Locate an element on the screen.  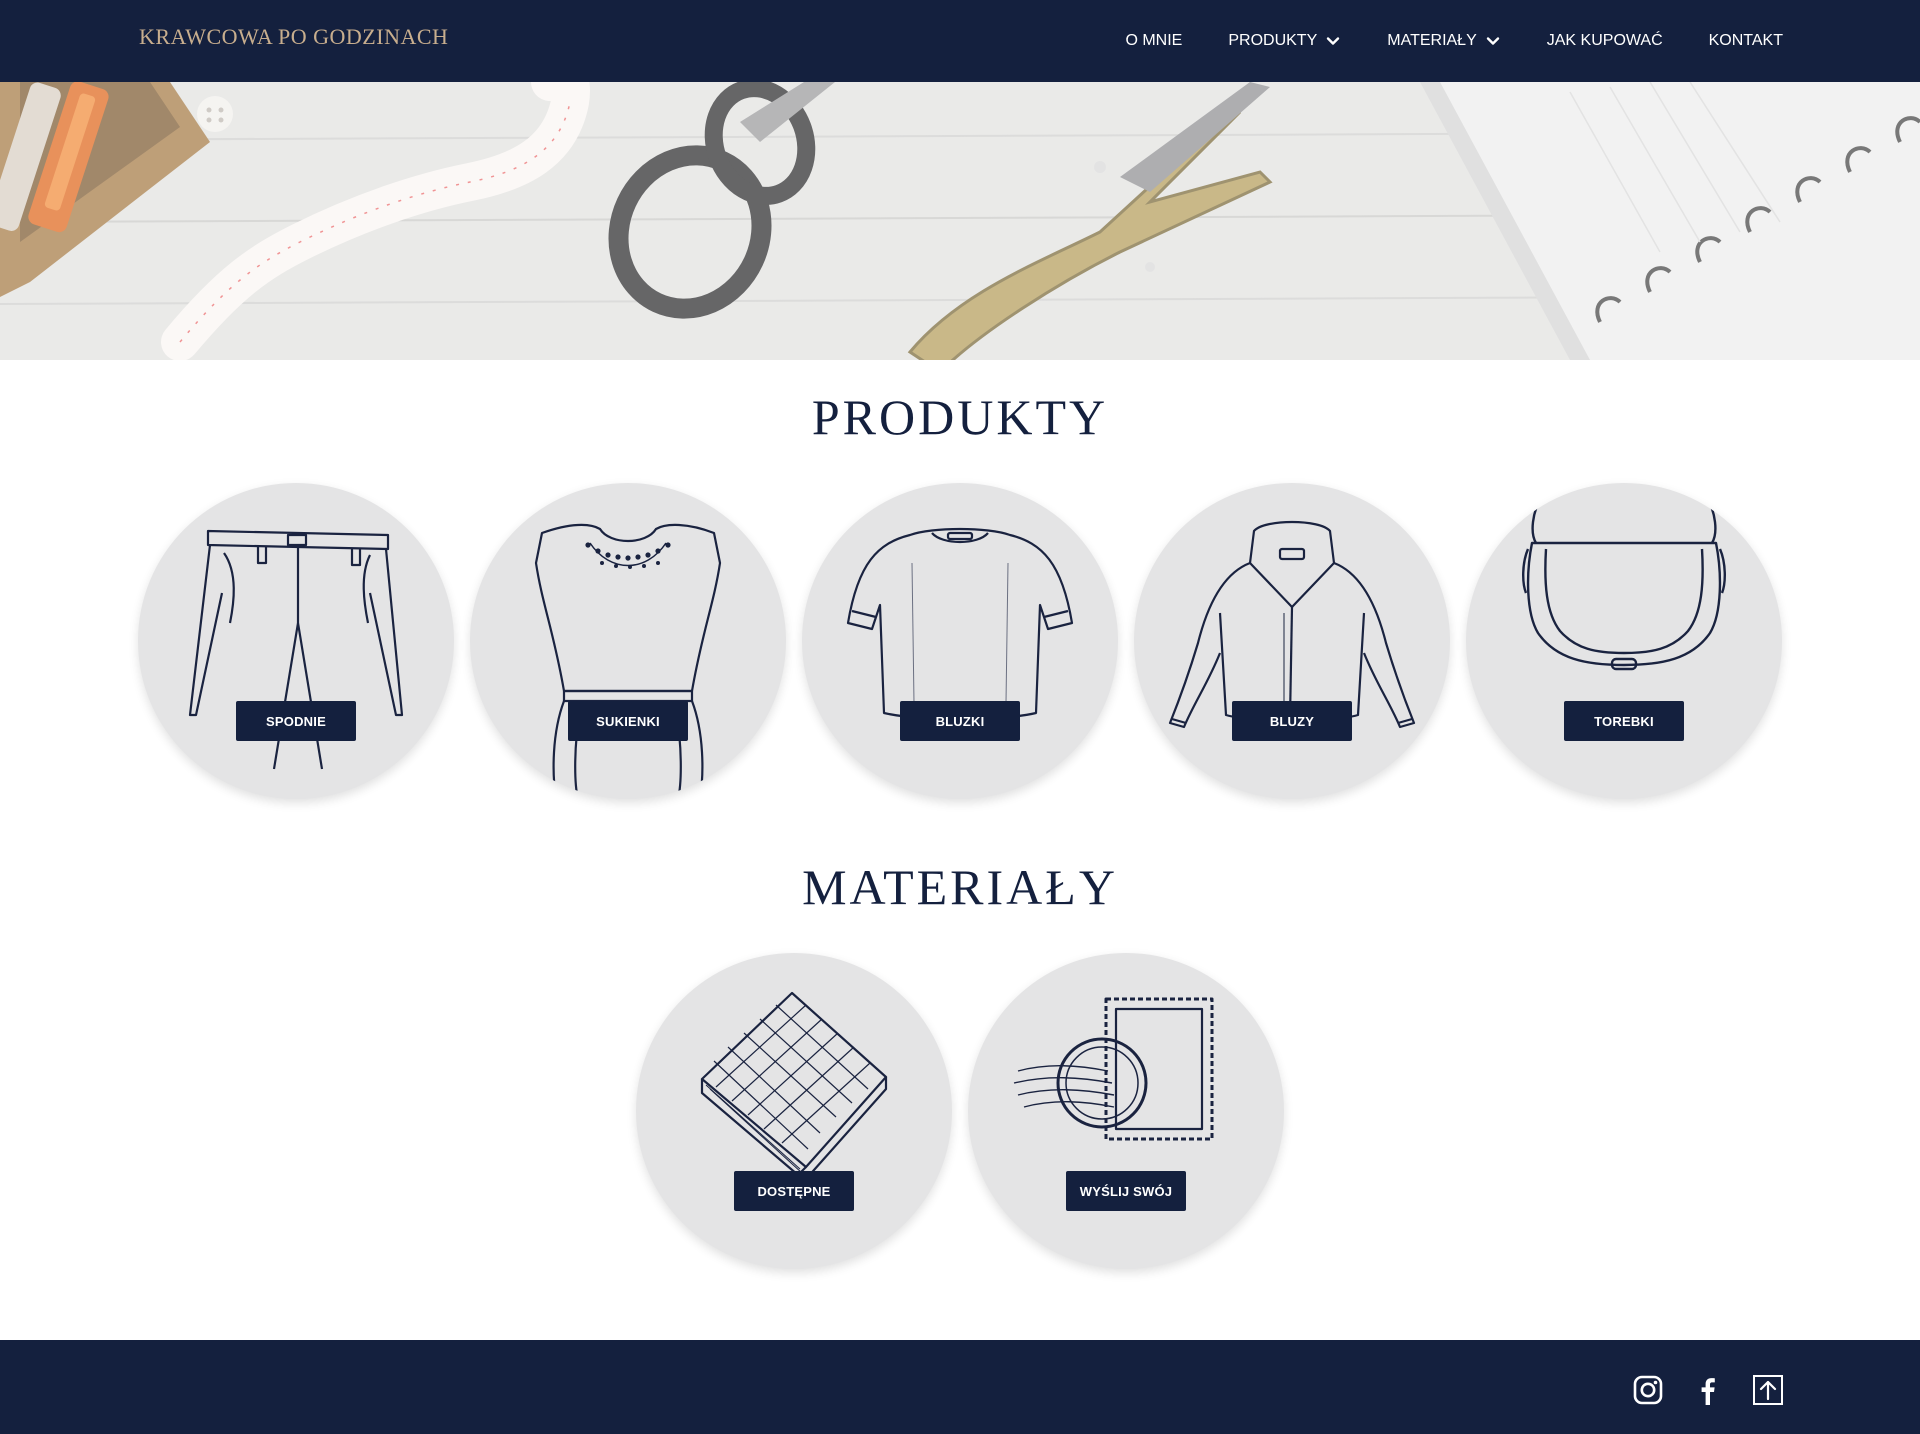
blouse-sketch-icon is located at coordinates (960, 624).